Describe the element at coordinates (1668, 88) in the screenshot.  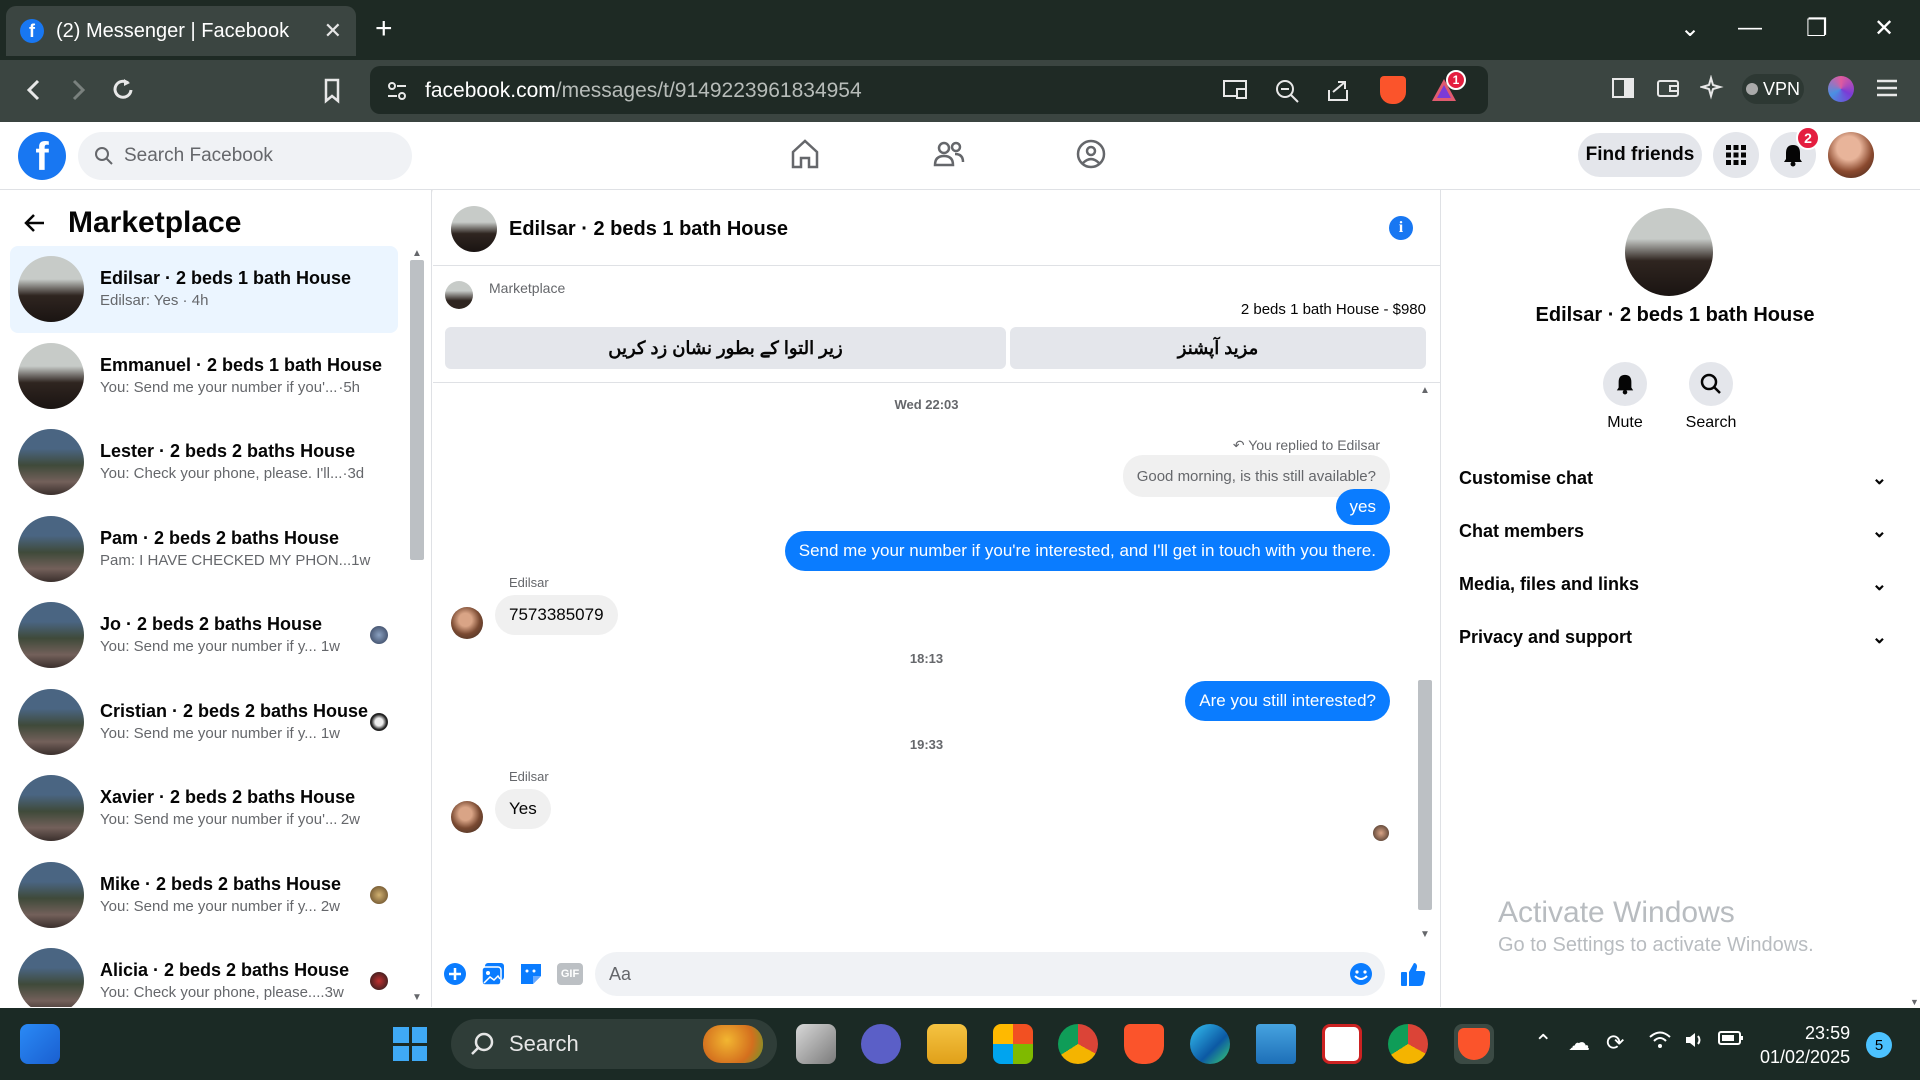
I see `wallet-icon` at that location.